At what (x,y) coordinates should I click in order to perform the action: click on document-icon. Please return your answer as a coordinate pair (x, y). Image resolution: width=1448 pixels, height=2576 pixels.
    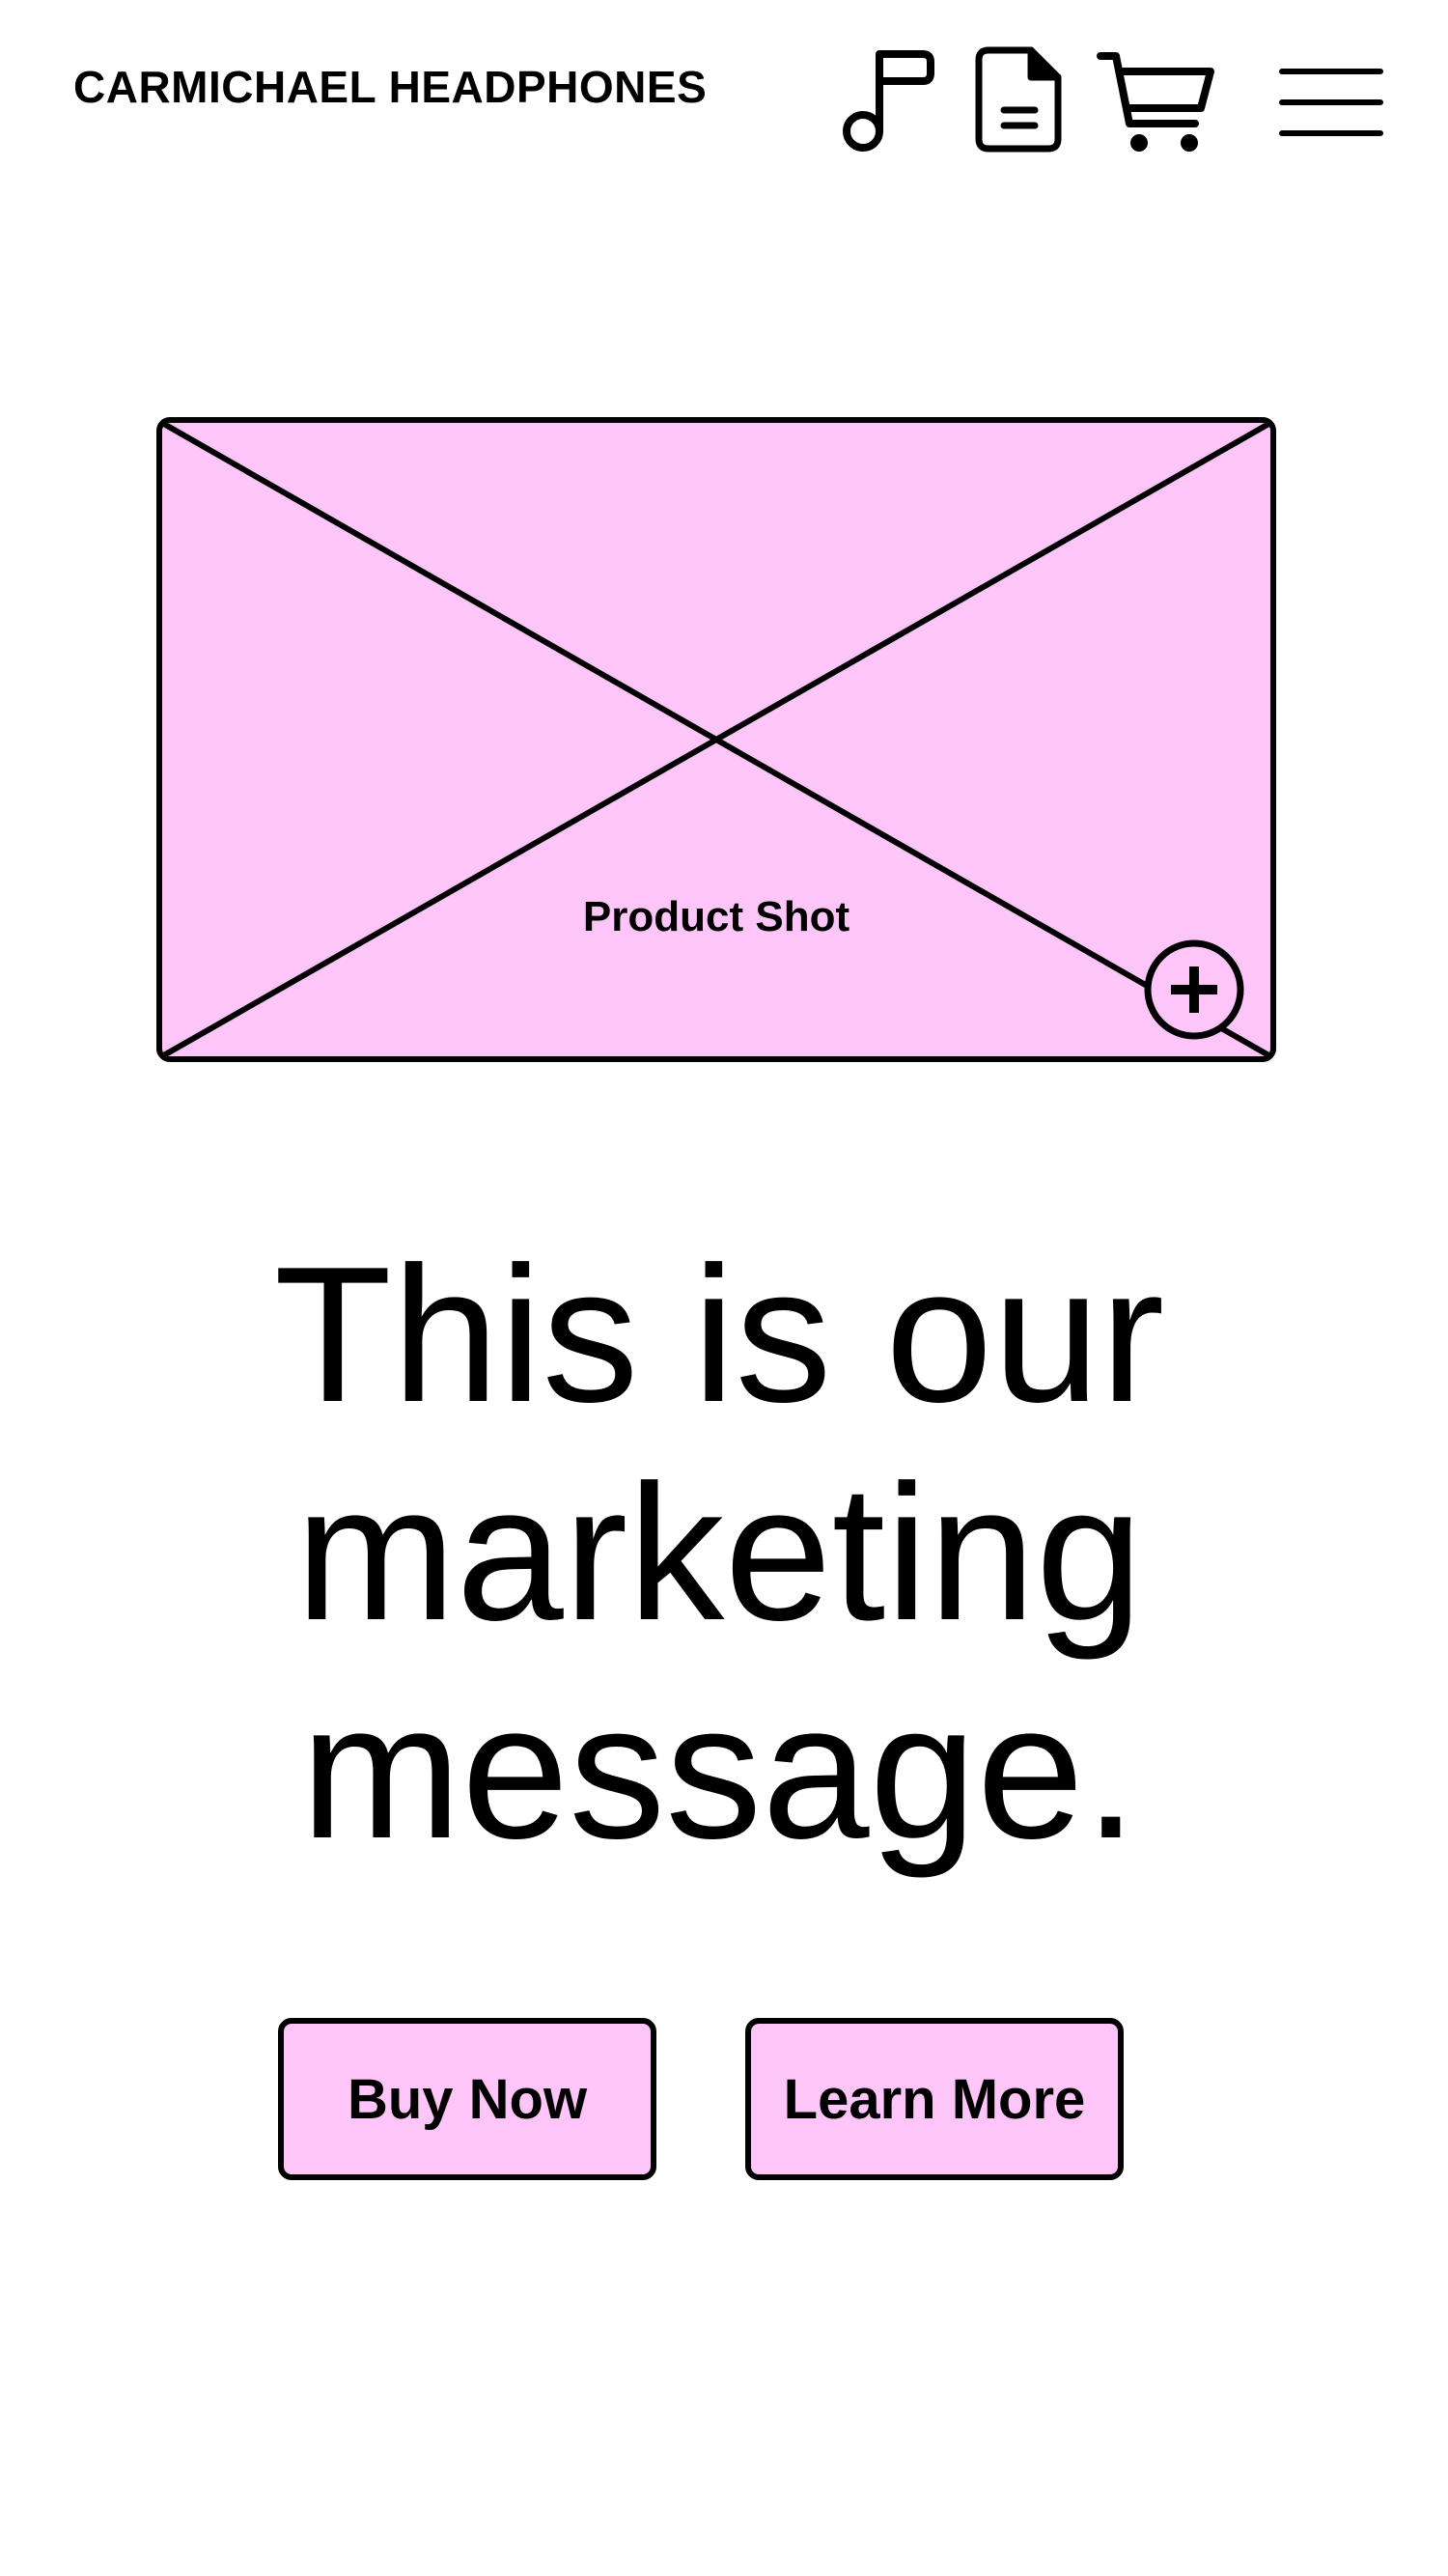
    Looking at the image, I should click on (1020, 100).